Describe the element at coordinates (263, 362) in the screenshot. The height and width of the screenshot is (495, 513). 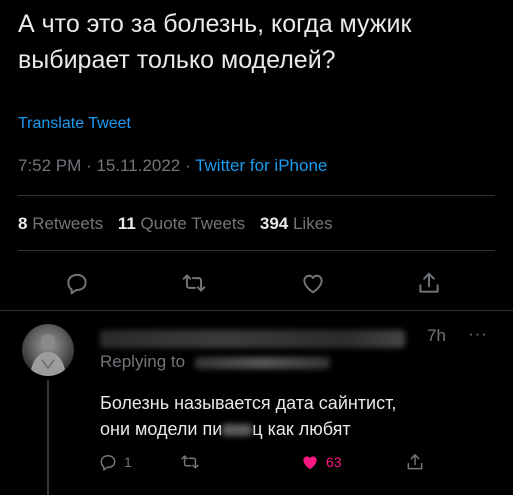
I see `replying-to-handle-redacted` at that location.